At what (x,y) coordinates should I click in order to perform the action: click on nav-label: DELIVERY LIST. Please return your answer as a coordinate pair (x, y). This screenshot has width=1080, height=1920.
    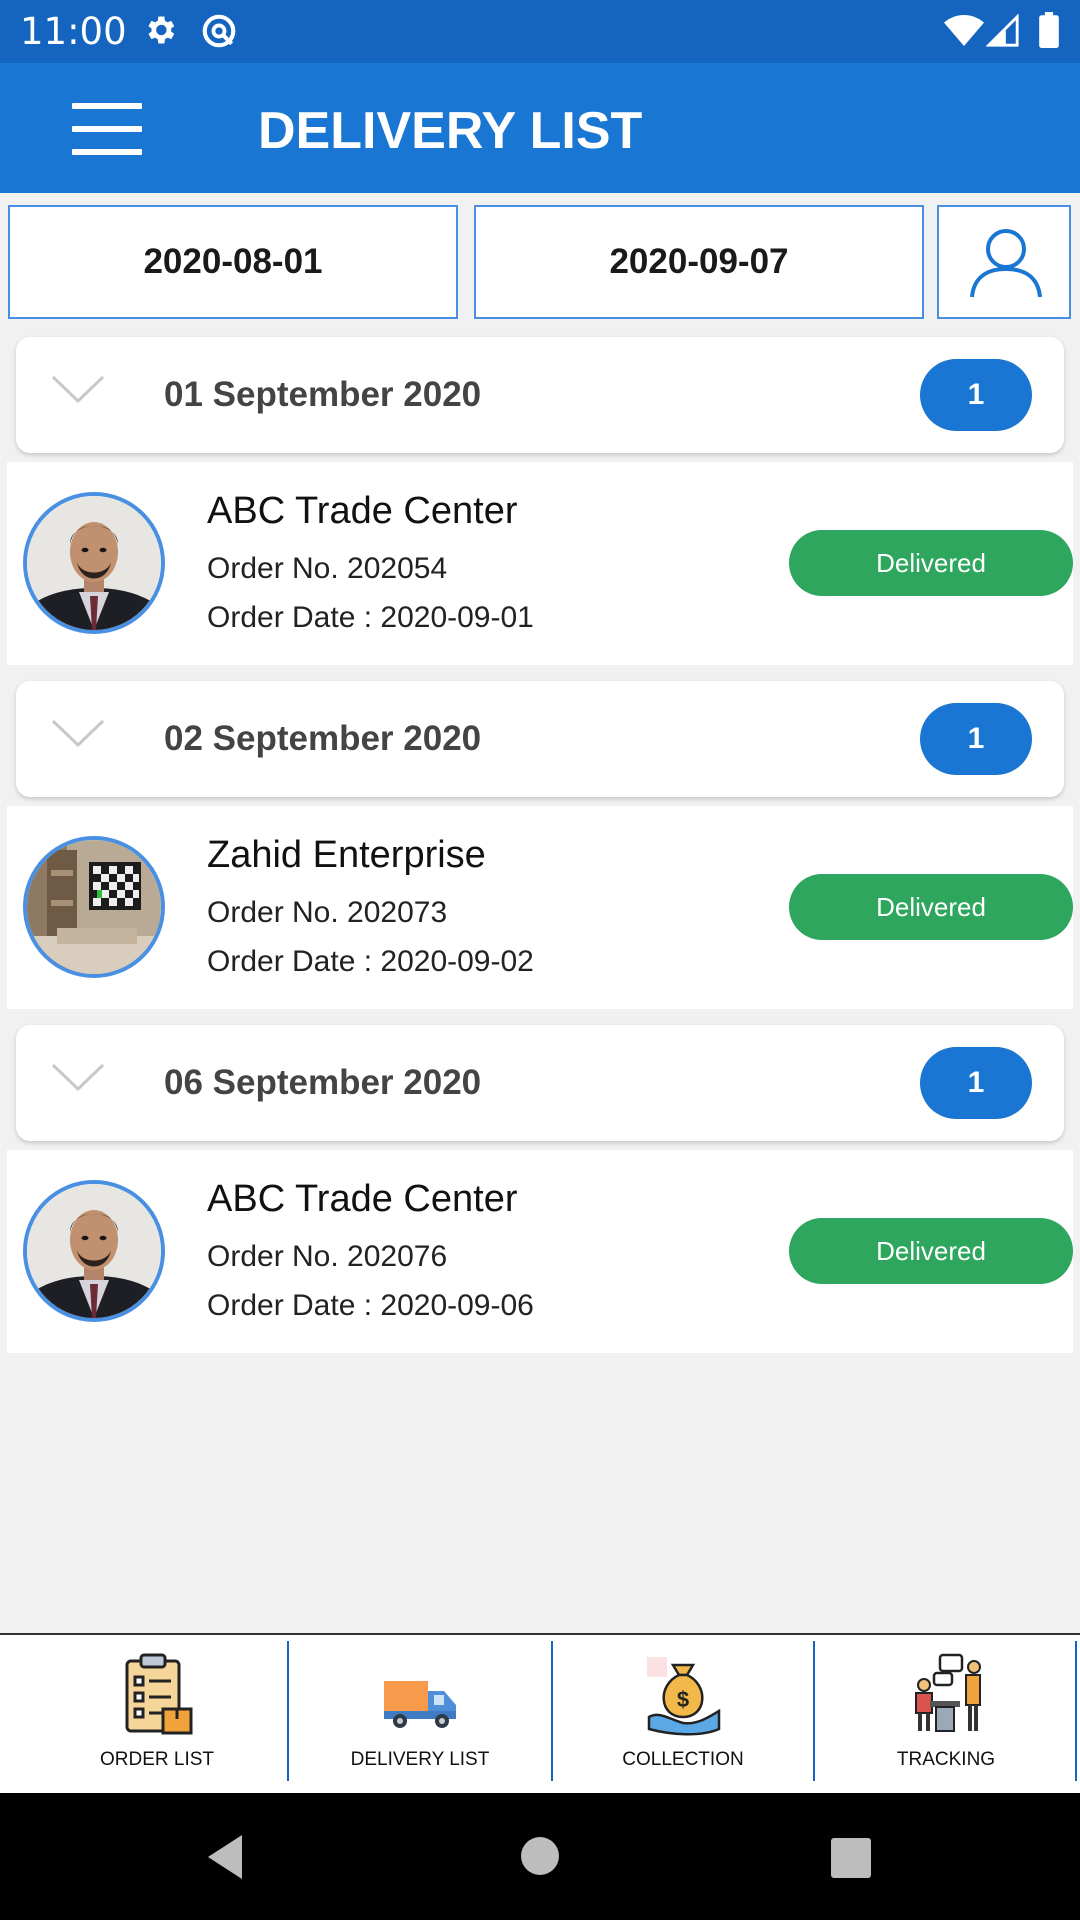
    Looking at the image, I should click on (420, 1759).